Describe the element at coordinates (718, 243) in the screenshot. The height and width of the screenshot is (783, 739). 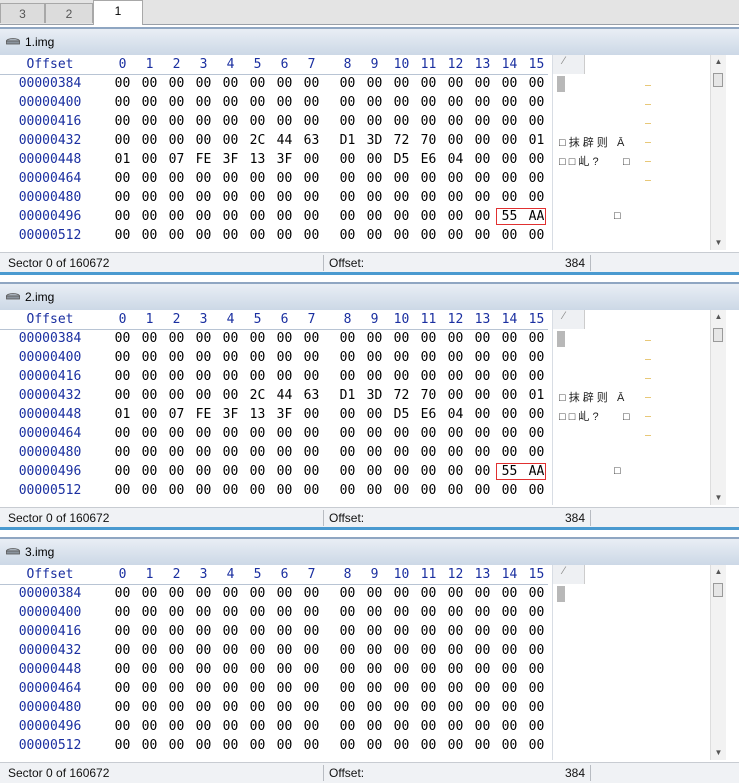
I see `scroll-down-arrow: ▼` at that location.